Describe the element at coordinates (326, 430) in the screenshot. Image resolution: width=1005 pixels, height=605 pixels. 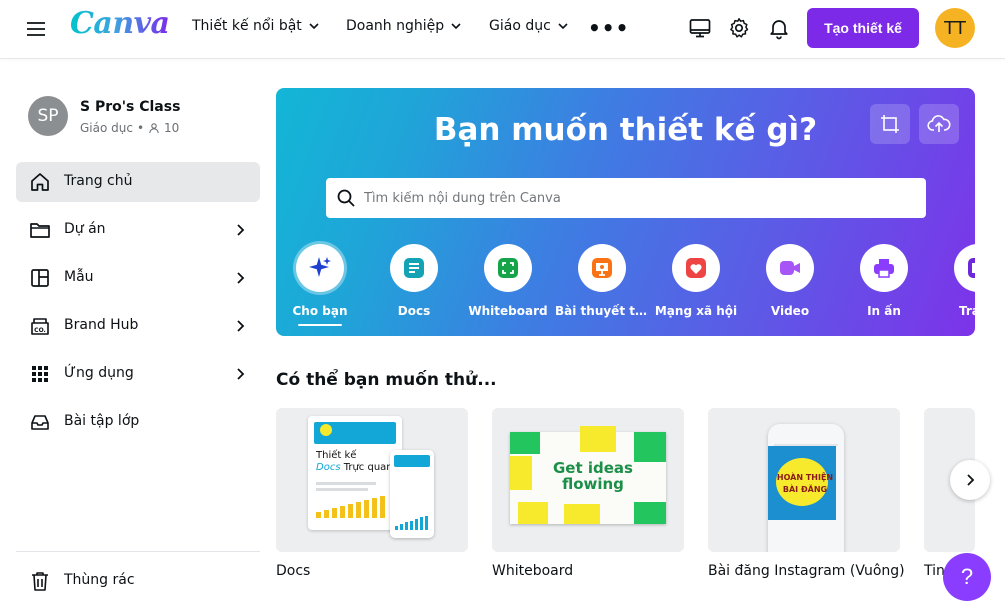
I see `sun-shape` at that location.